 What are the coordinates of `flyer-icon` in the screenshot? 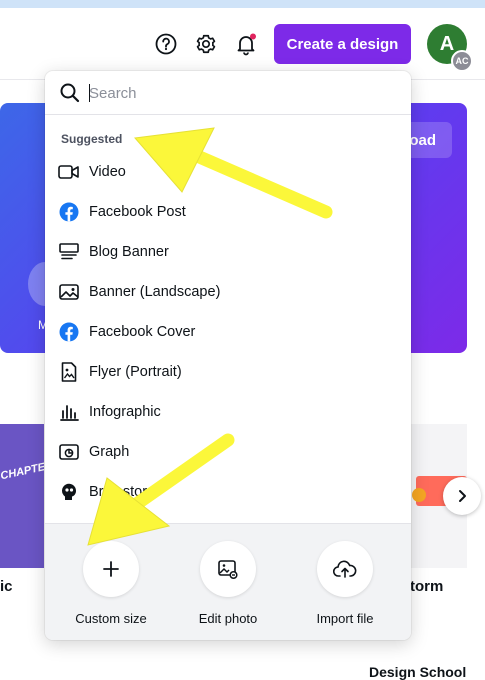 It's located at (69, 372).